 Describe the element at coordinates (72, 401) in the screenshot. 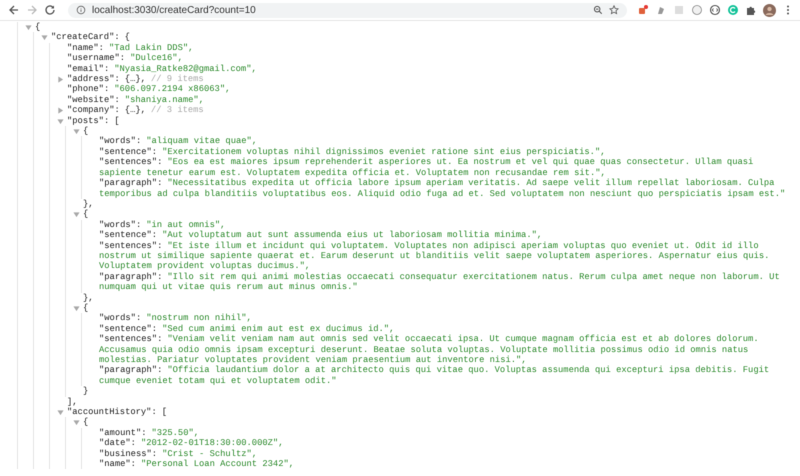

I see `bracket: ],` at that location.